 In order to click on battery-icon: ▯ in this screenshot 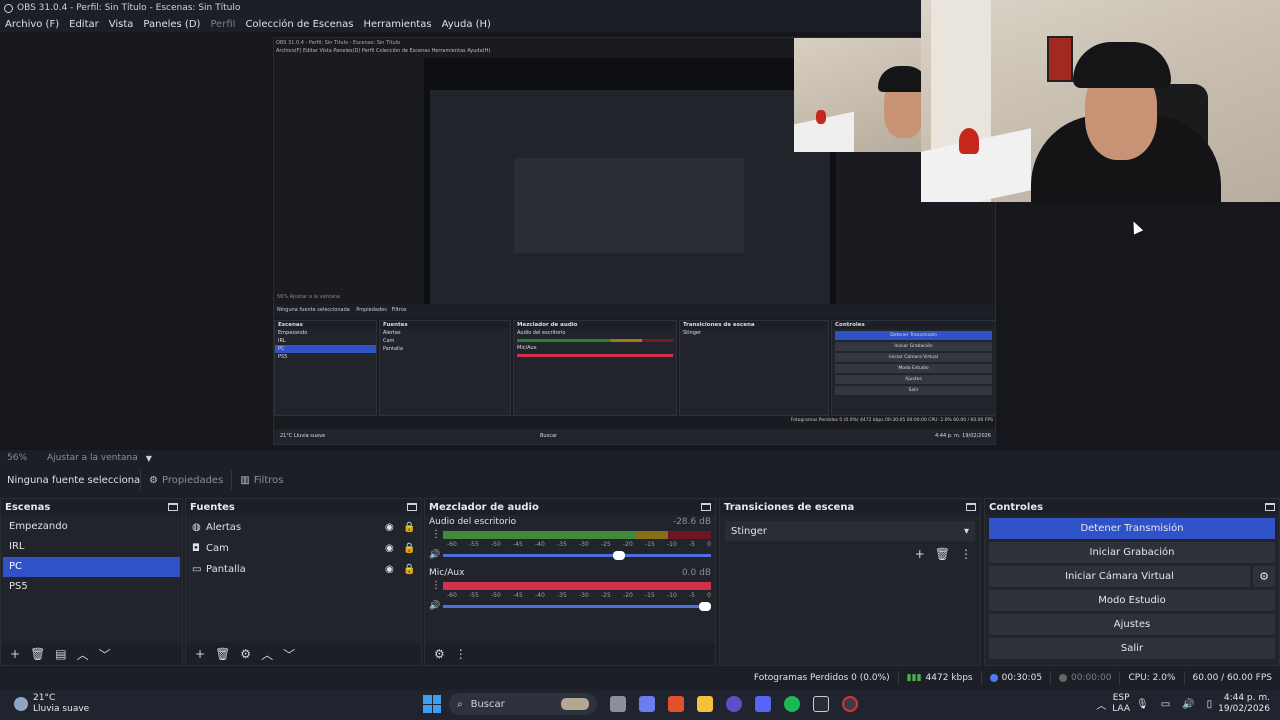, I will do `click(1210, 704)`.